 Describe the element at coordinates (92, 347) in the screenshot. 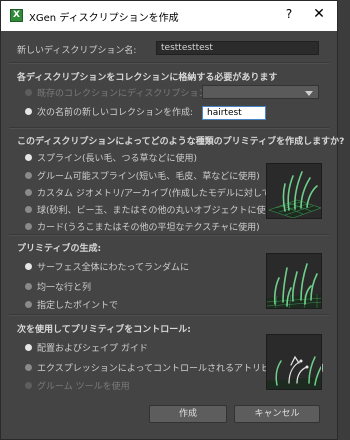

I see `control-option-label: 配置およびシェイプ ガイド` at that location.